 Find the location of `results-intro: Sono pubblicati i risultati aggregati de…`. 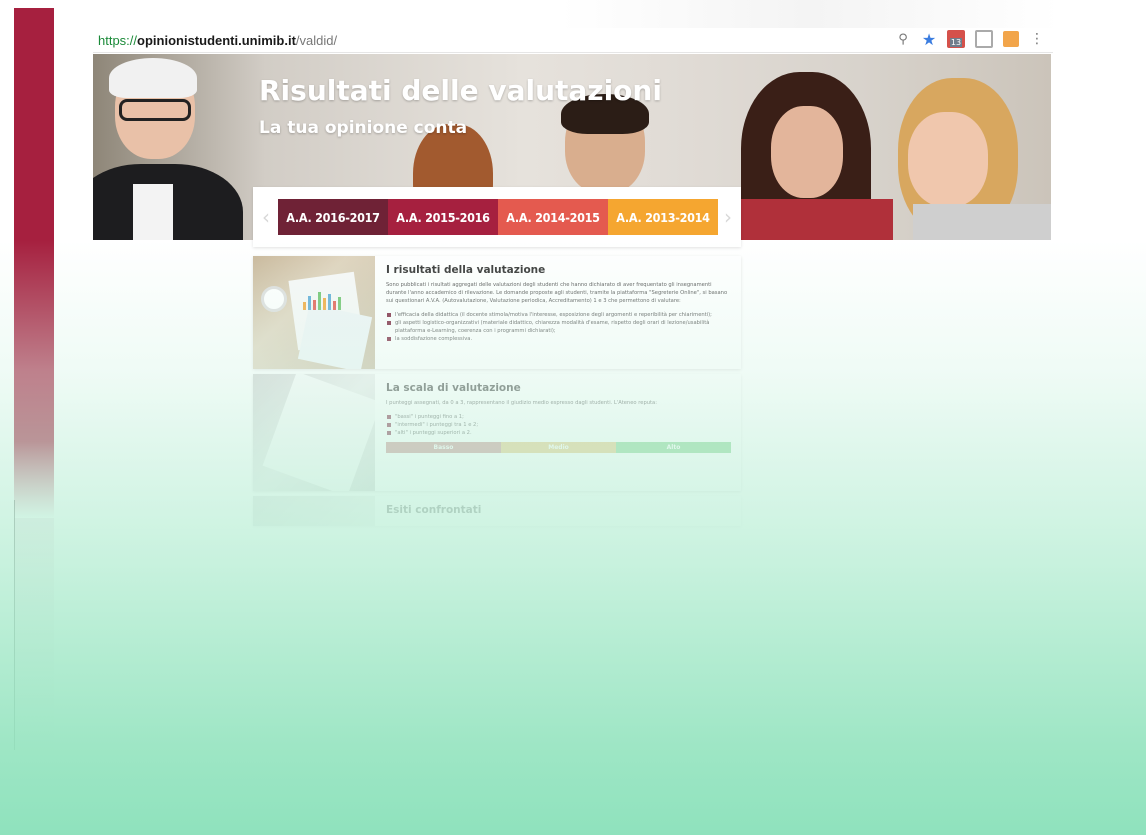

results-intro: Sono pubblicati i risultati aggregati de… is located at coordinates (557, 293).